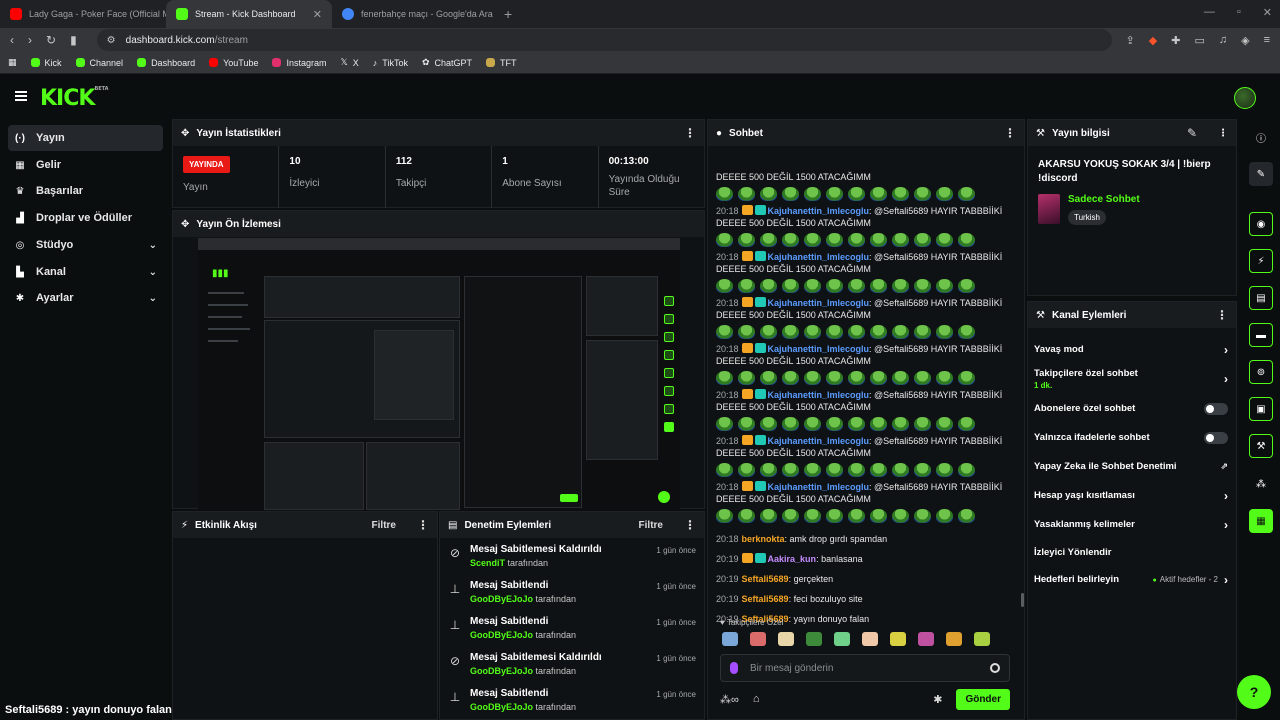 This screenshot has width=1280, height=720. Describe the element at coordinates (99, 63) in the screenshot. I see `bookmark-channel: Channel` at that location.